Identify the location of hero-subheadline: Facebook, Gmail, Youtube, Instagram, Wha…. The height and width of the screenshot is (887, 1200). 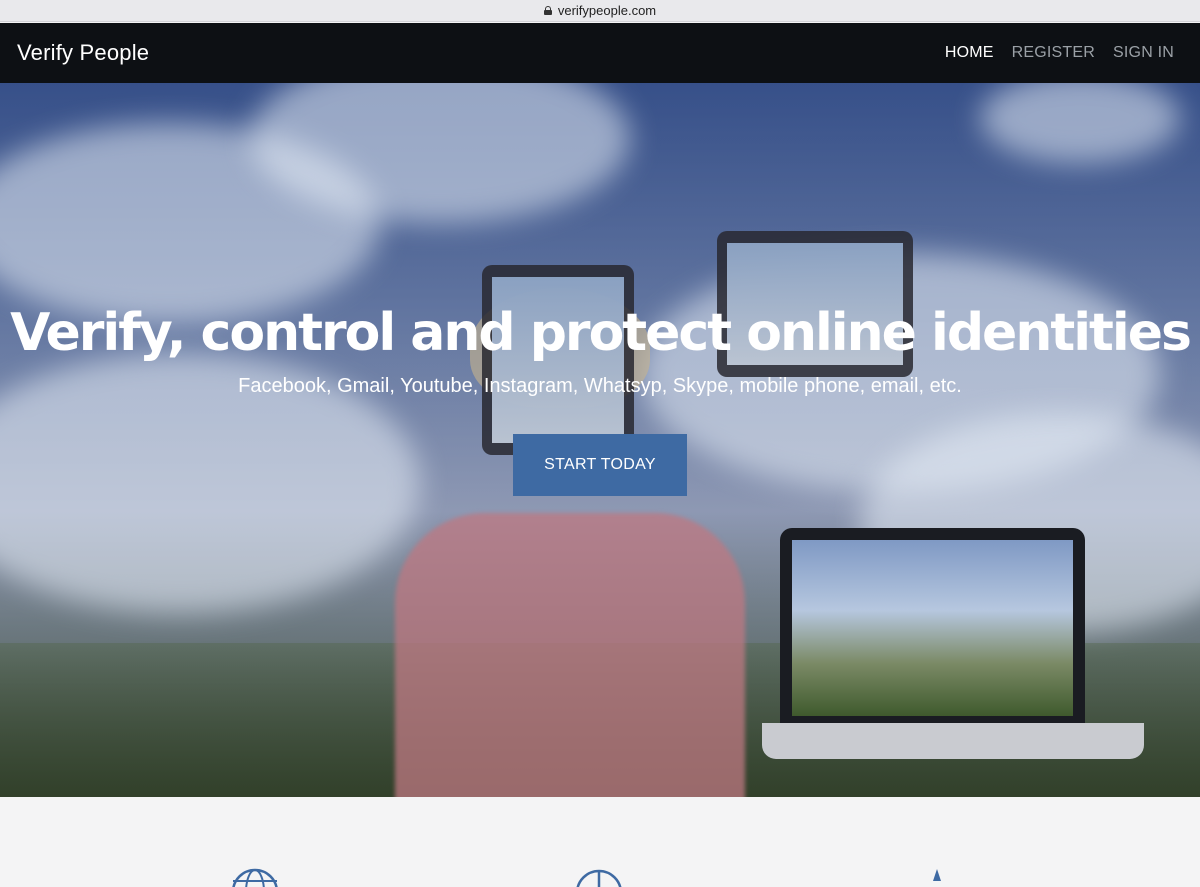
(600, 386).